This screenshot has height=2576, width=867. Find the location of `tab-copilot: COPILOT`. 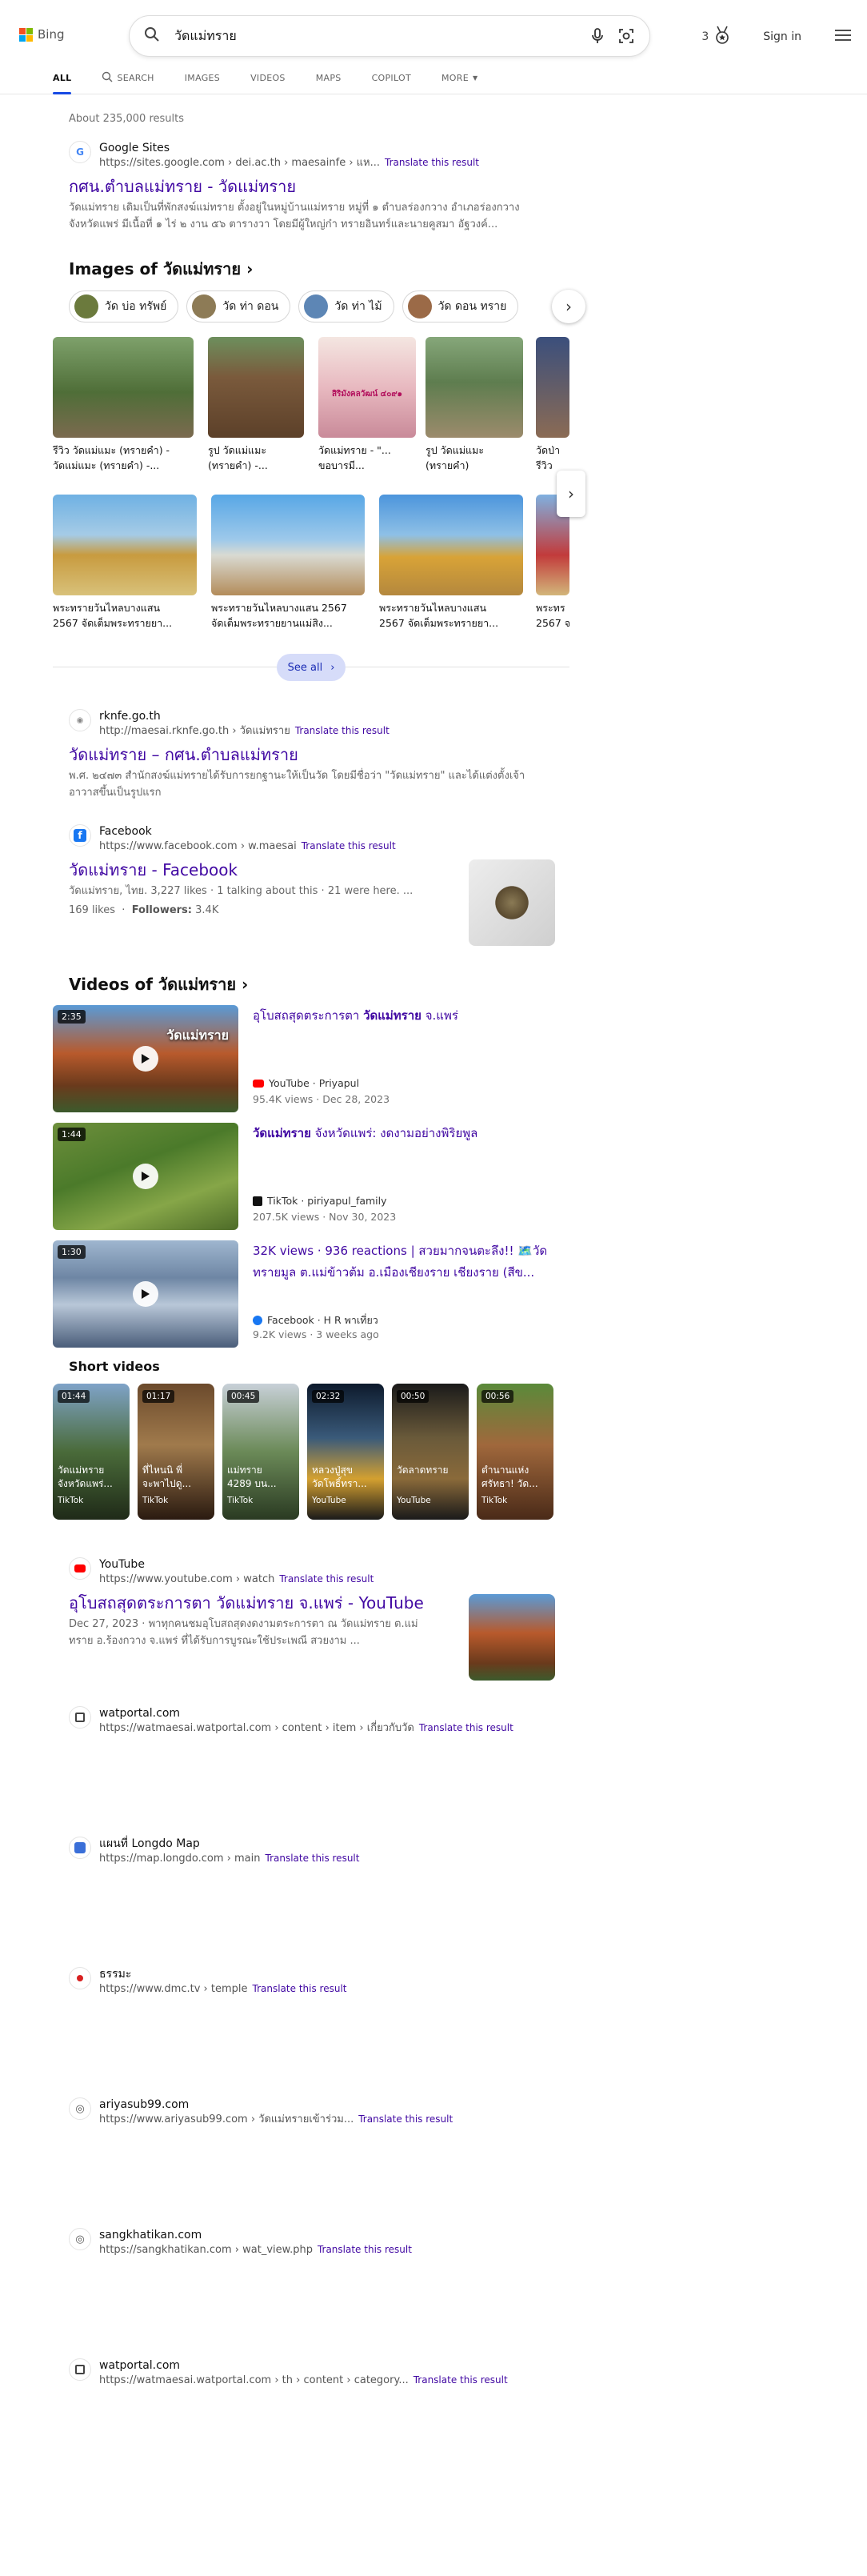

tab-copilot: COPILOT is located at coordinates (391, 77).